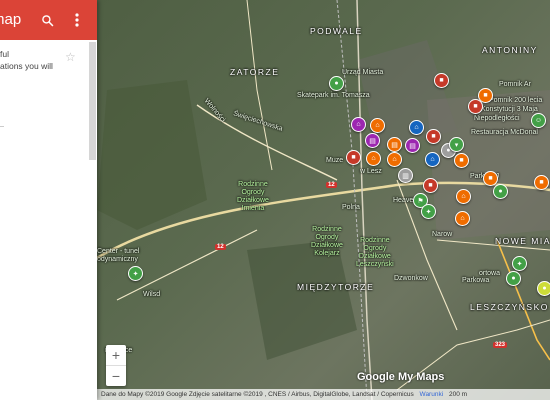  What do you see at coordinates (458, 394) in the screenshot?
I see `scale-label: 200 m` at bounding box center [458, 394].